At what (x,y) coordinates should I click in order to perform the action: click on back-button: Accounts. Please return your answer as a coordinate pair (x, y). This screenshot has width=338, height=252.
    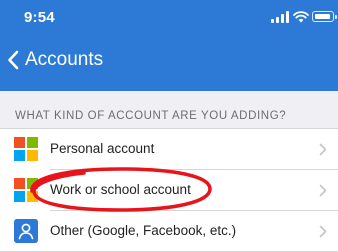
    Looking at the image, I should click on (55, 60).